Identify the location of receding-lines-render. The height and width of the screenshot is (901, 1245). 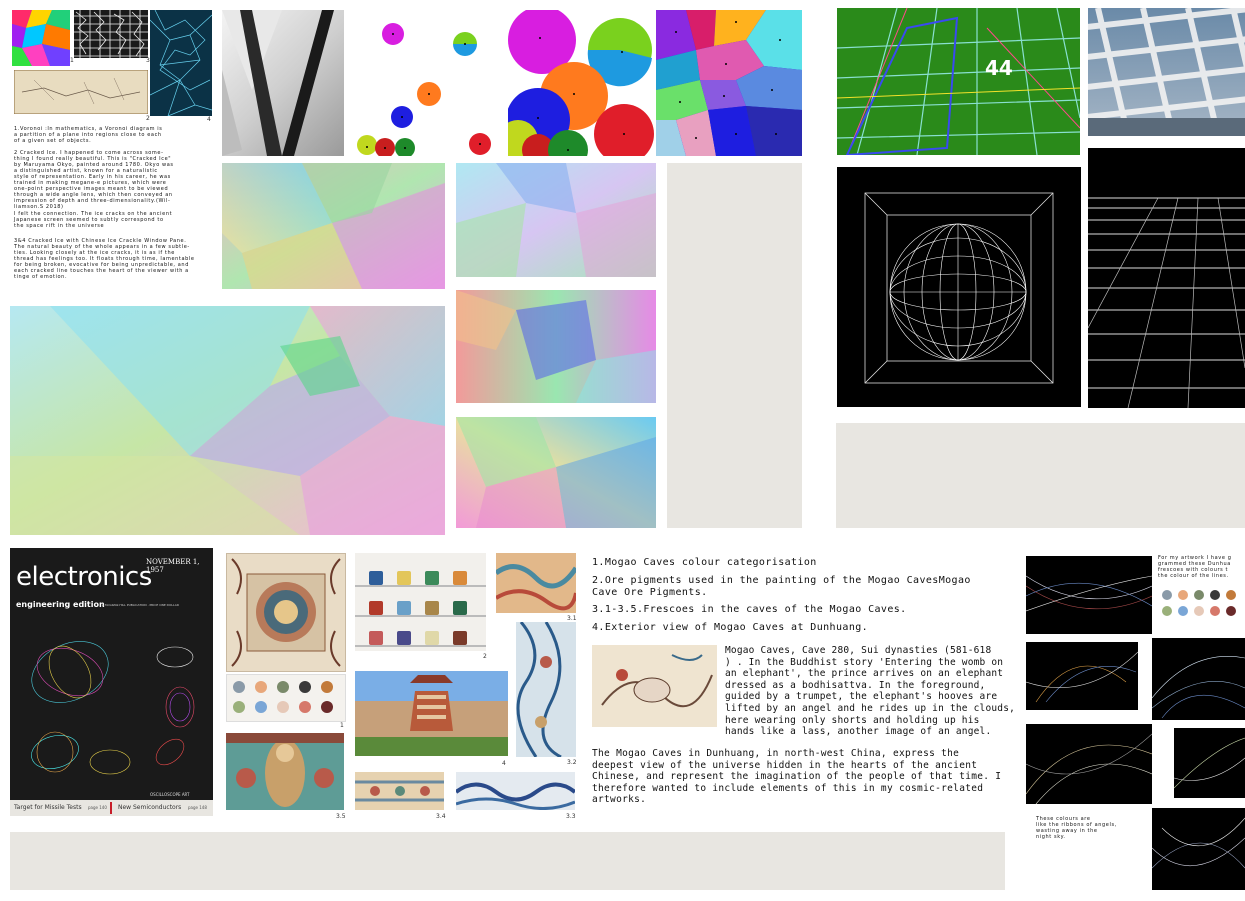
(1166, 278).